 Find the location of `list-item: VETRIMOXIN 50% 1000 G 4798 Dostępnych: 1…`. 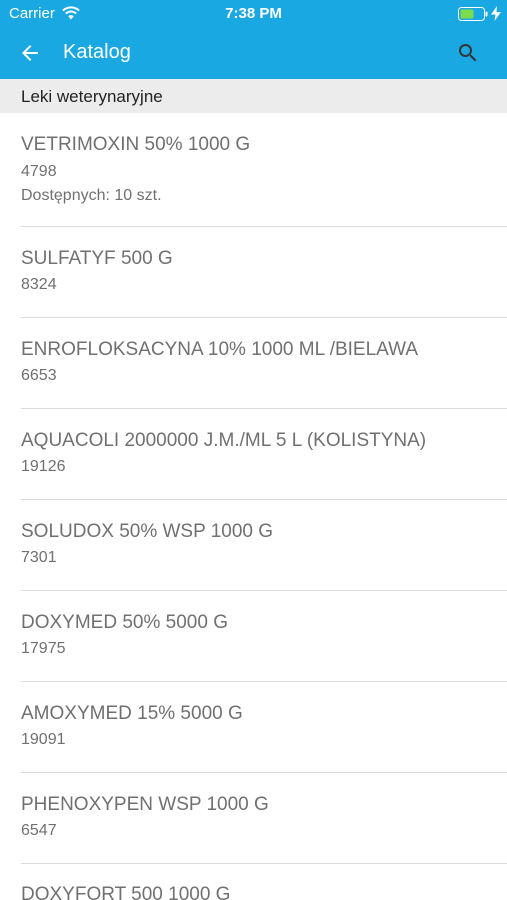

list-item: VETRIMOXIN 50% 1000 G 4798 Dostępnych: 1… is located at coordinates (253, 170).